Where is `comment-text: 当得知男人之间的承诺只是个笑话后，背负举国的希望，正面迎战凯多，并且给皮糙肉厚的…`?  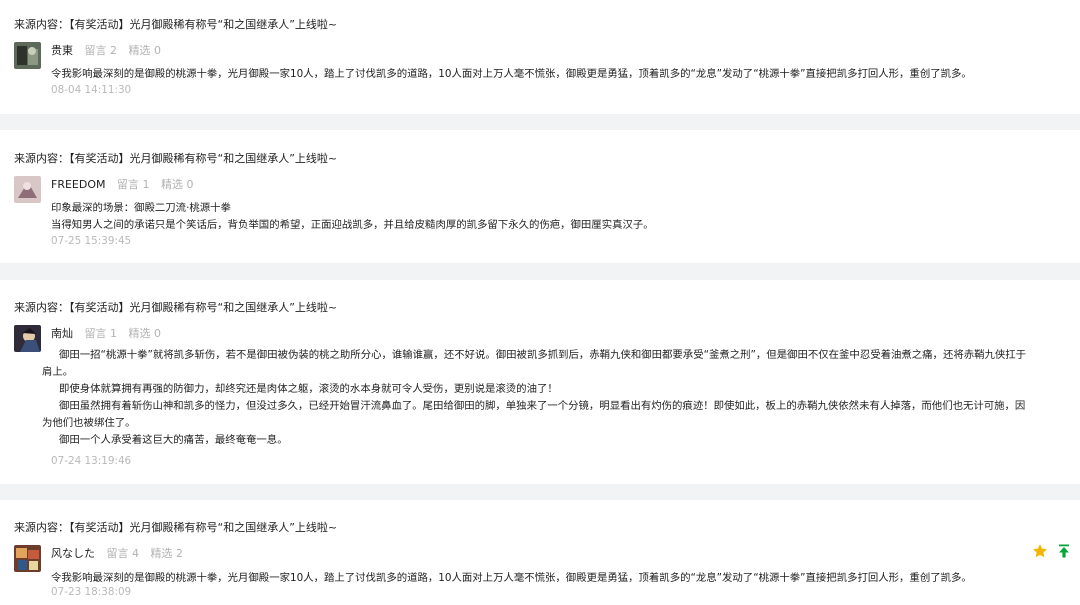 comment-text: 当得知男人之间的承诺只是个笑话后，背负举国的希望，正面迎战凯多，并且给皮糙肉厚的… is located at coordinates (352, 225).